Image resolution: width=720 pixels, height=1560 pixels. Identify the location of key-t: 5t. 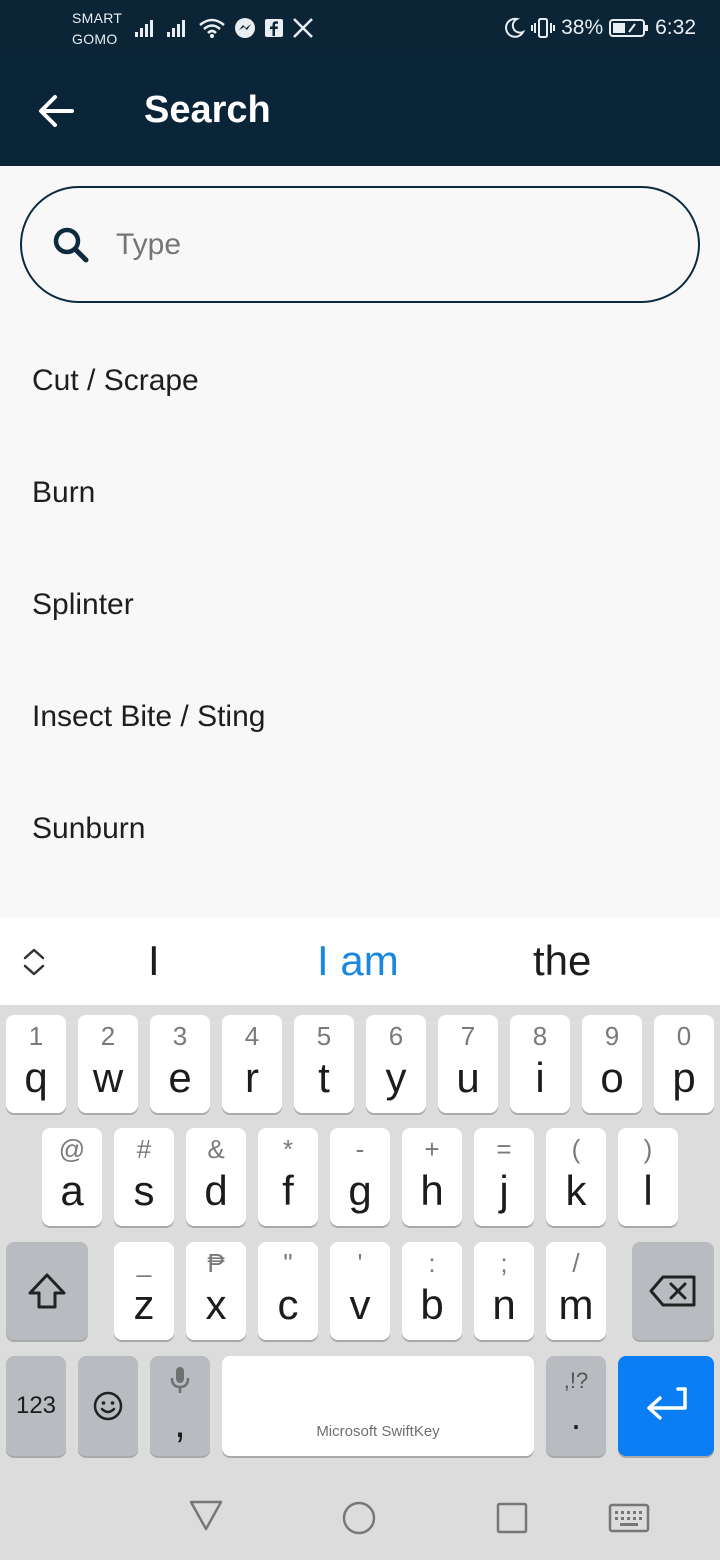
(324, 1064).